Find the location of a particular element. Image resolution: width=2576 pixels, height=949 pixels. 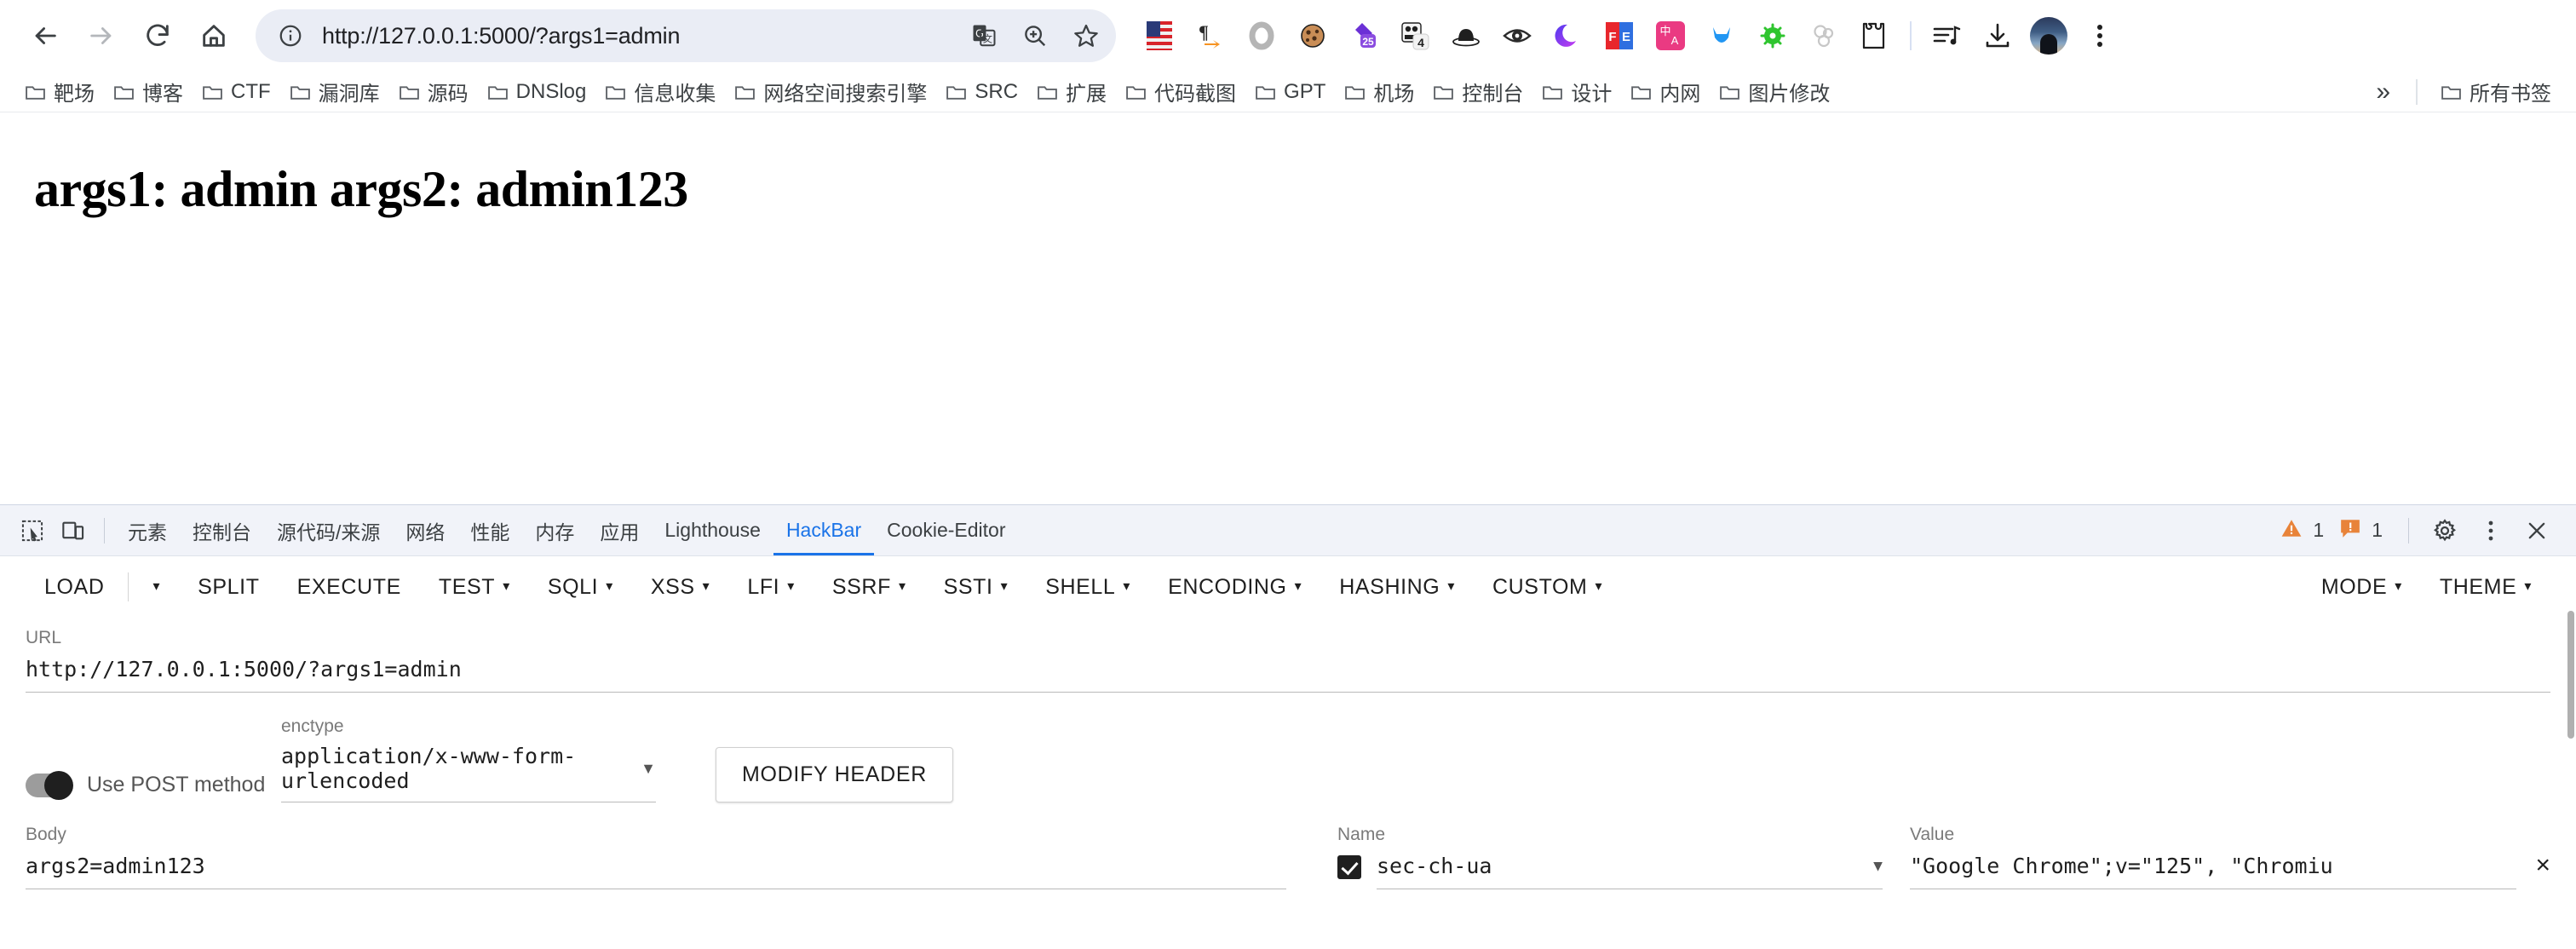

modify-header-button: MODIFY HEADER is located at coordinates (834, 774).